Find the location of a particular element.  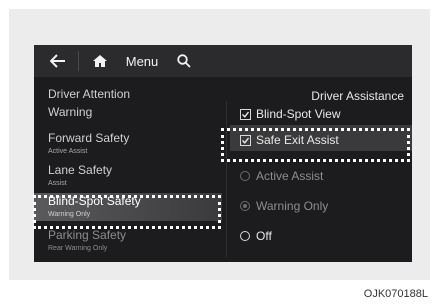

option-active-assist: Active Assist is located at coordinates (321, 176).